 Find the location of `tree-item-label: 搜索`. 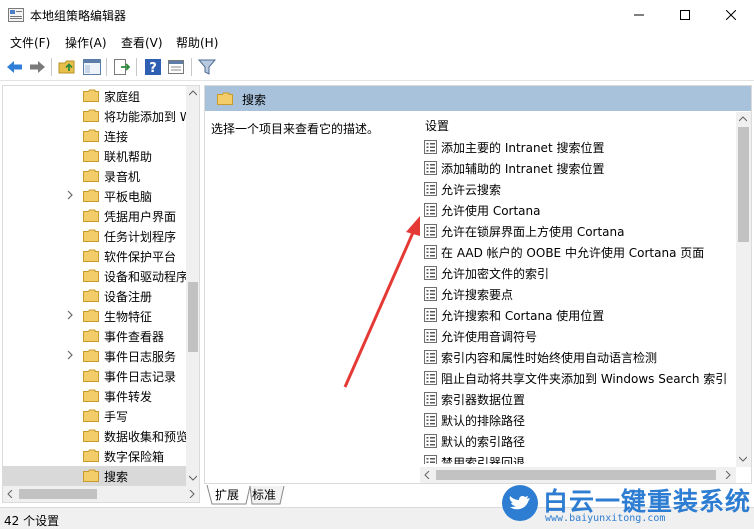

tree-item-label: 搜索 is located at coordinates (116, 477).